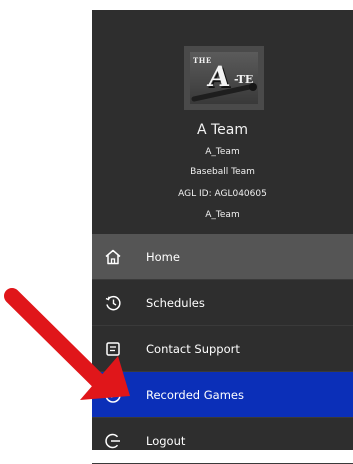 Image resolution: width=353 pixels, height=464 pixels. What do you see at coordinates (67, 344) in the screenshot?
I see `red-pointer-arrow` at bounding box center [67, 344].